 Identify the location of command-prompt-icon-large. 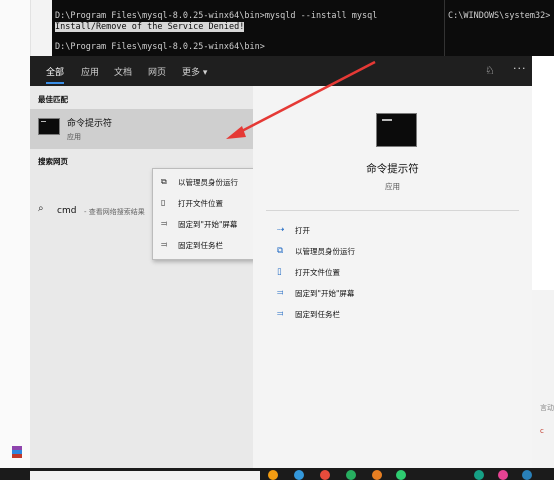
(396, 130).